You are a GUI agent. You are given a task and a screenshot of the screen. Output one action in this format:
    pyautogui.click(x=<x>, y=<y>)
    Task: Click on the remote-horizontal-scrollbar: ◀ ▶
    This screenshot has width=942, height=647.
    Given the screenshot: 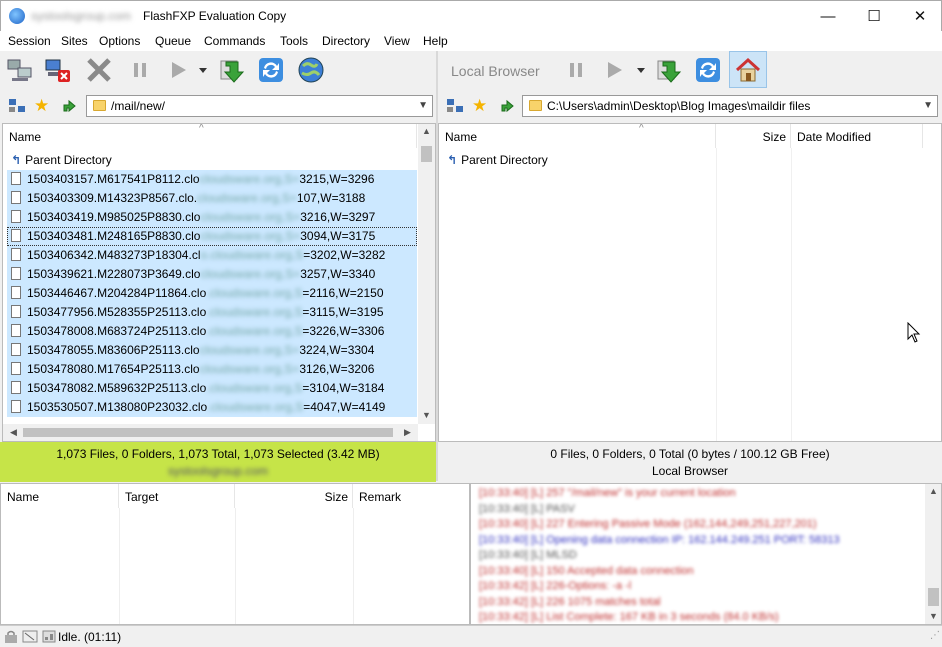 What is the action you would take?
    pyautogui.click(x=210, y=432)
    